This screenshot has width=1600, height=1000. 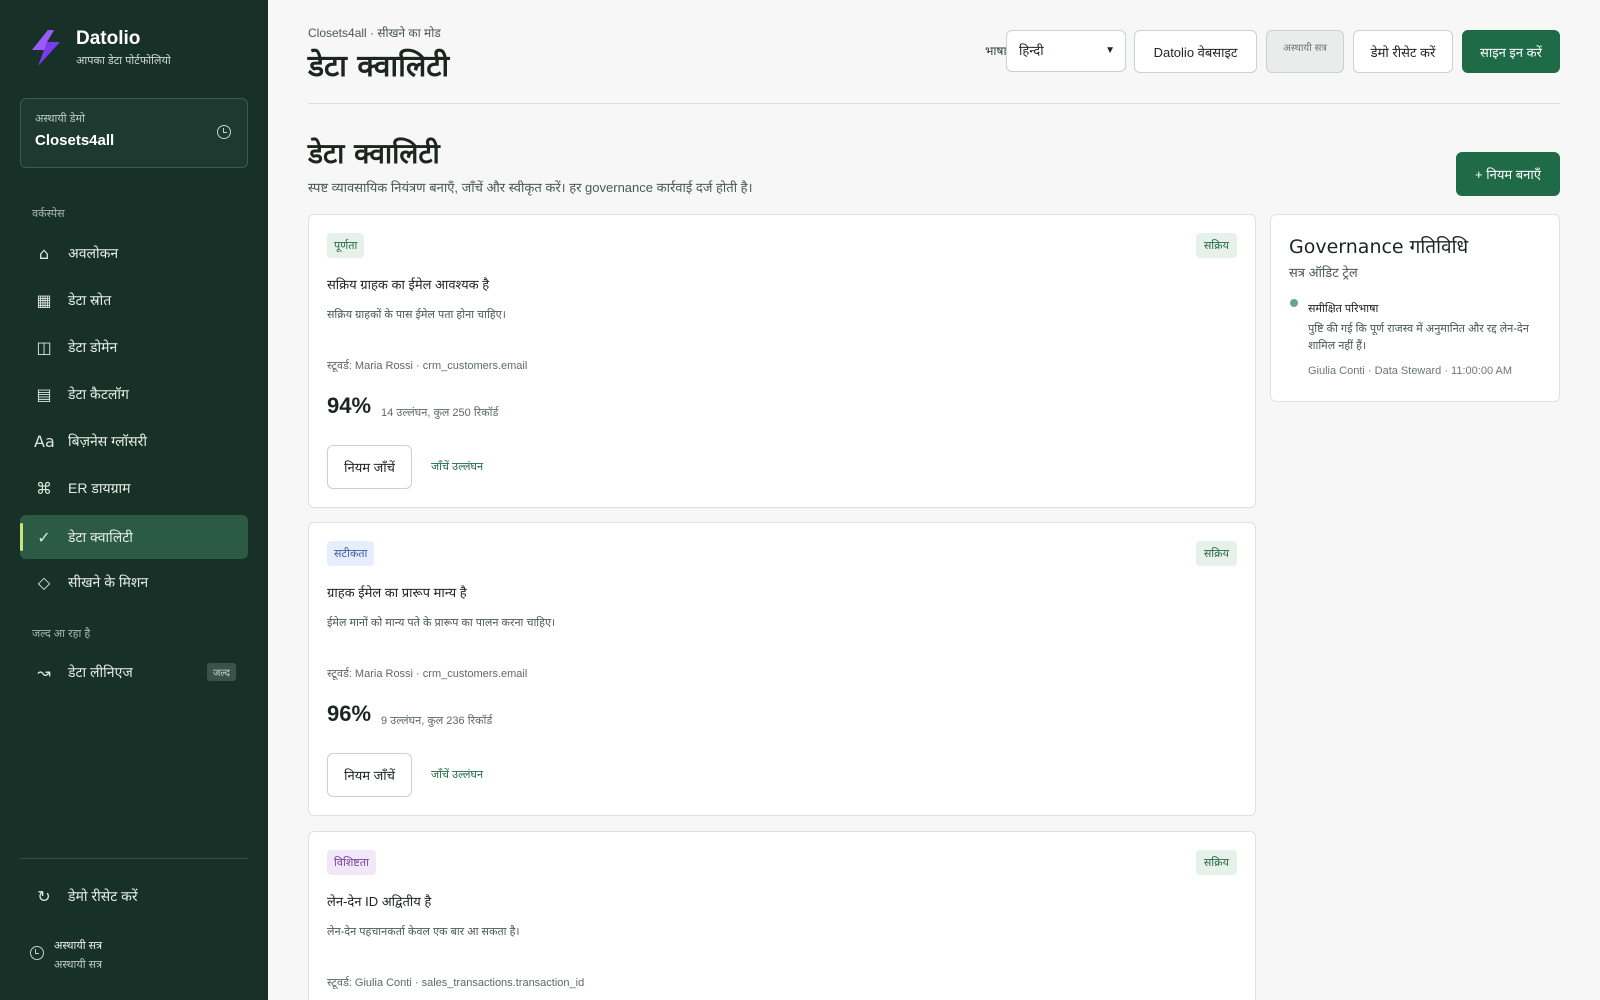 I want to click on header-divider, so click(x=934, y=103).